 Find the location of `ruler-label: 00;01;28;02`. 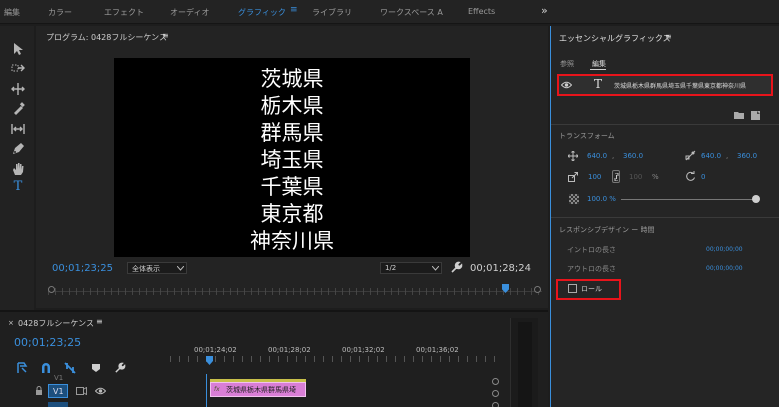

ruler-label: 00;01;28;02 is located at coordinates (289, 350).